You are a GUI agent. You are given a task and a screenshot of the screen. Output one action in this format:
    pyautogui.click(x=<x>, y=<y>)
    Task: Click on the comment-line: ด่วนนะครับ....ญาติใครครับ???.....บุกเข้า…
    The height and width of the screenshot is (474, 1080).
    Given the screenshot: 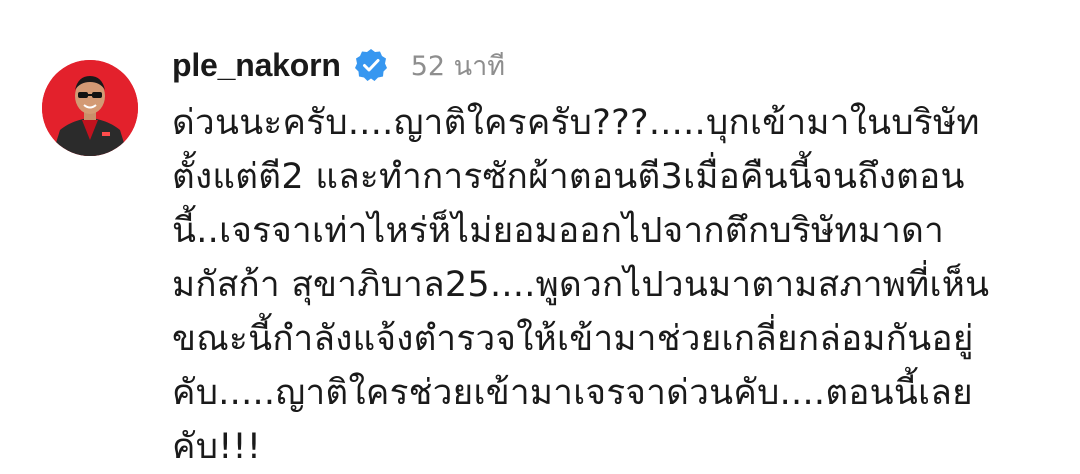 What is the action you would take?
    pyautogui.click(x=576, y=123)
    